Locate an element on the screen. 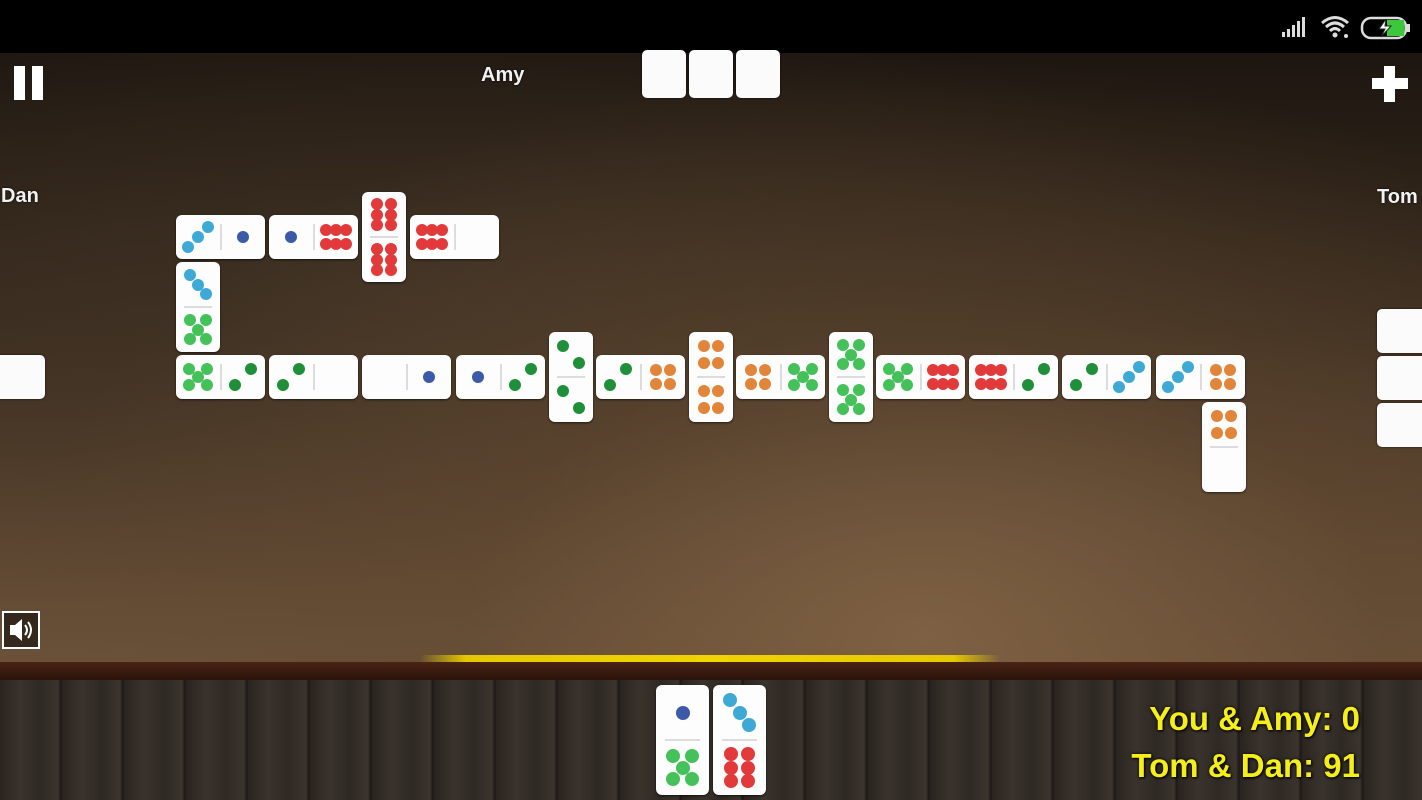  plus-icon is located at coordinates (1390, 84).